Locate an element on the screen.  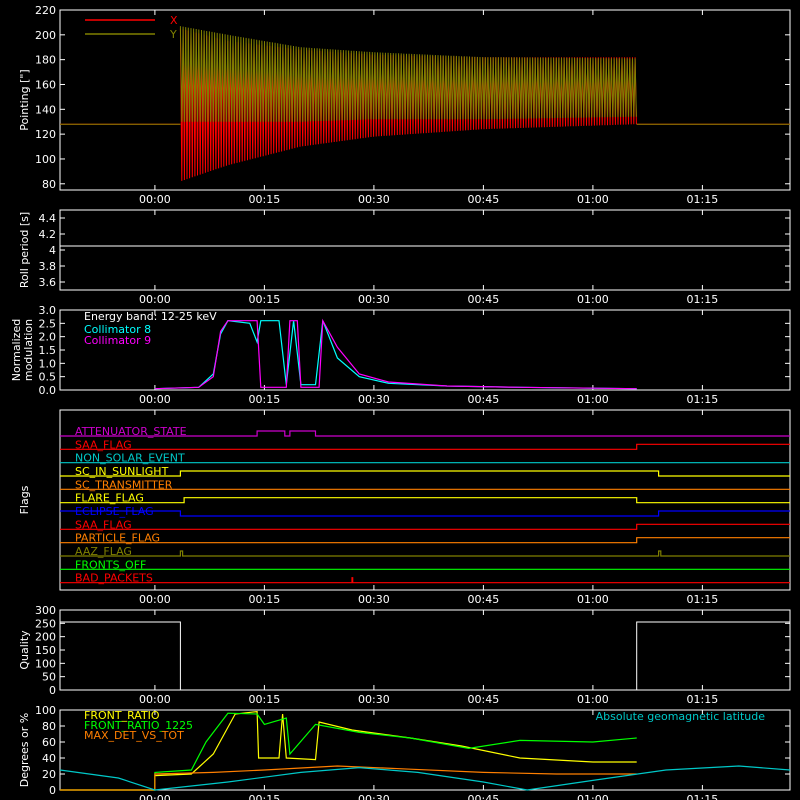
y-axis-label: Degrees or % is located at coordinates (24, 750).